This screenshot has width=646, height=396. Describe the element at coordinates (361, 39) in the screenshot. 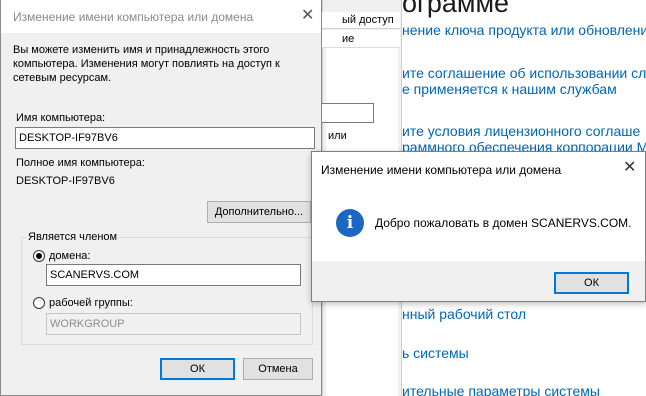

I see `tab-computer-name: ие` at that location.